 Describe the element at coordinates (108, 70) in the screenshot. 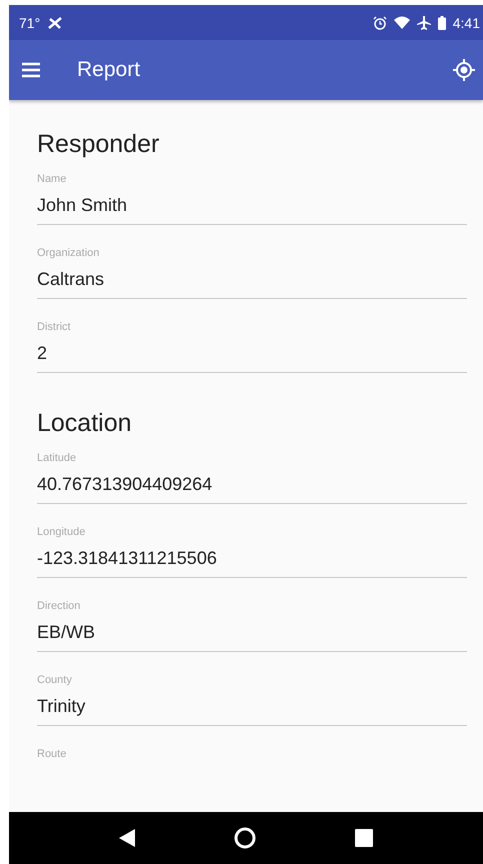

I see `app-title: Report` at that location.